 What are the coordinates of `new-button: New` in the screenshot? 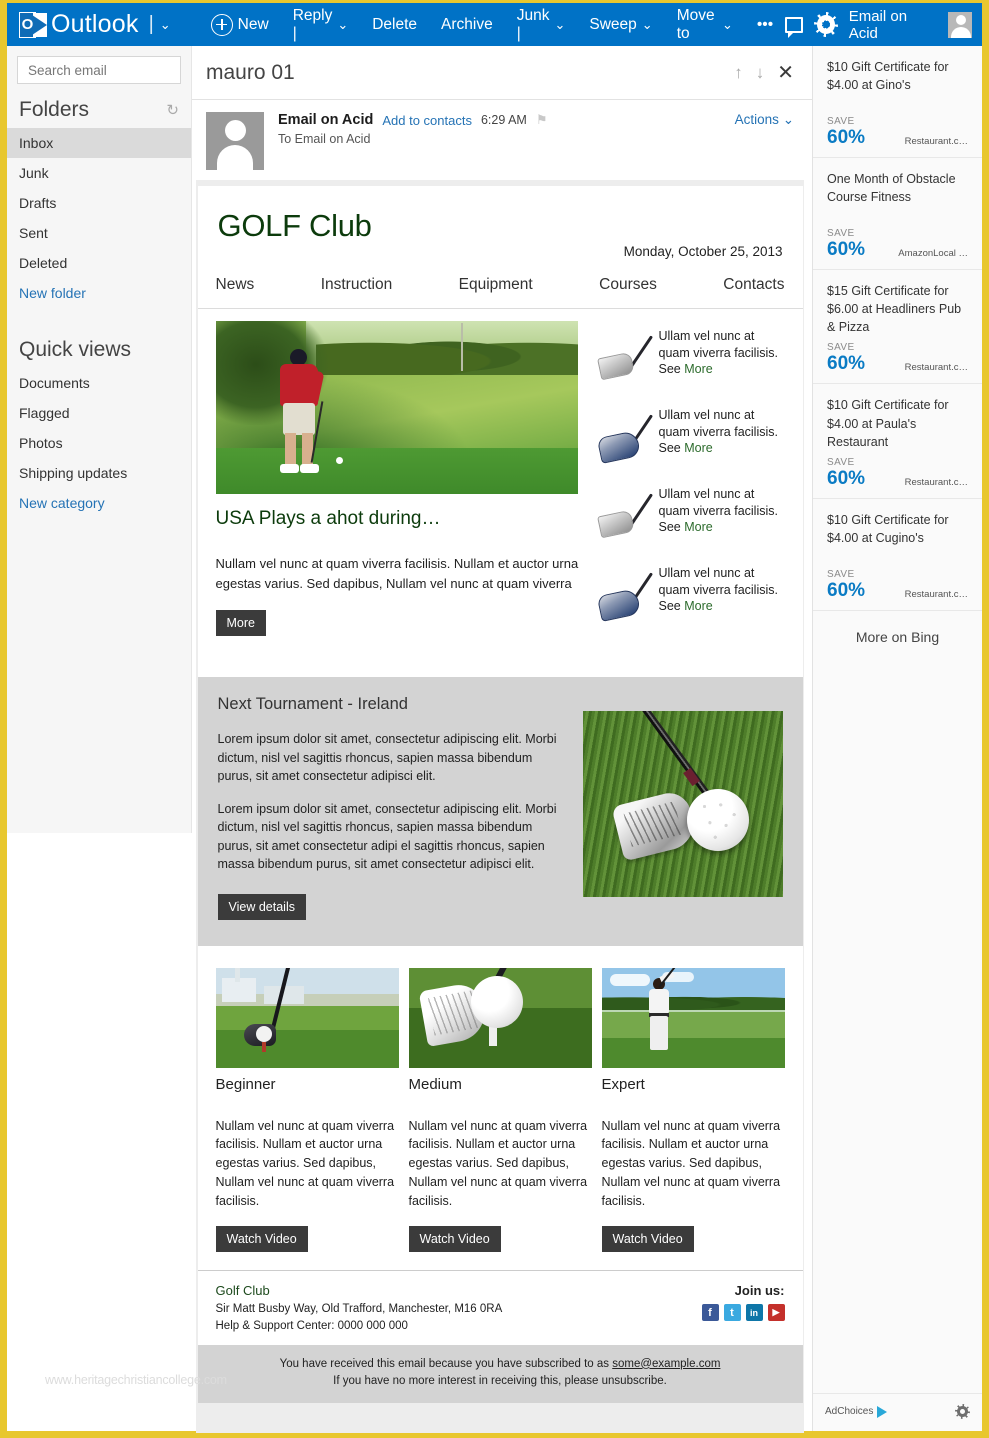 It's located at (240, 24).